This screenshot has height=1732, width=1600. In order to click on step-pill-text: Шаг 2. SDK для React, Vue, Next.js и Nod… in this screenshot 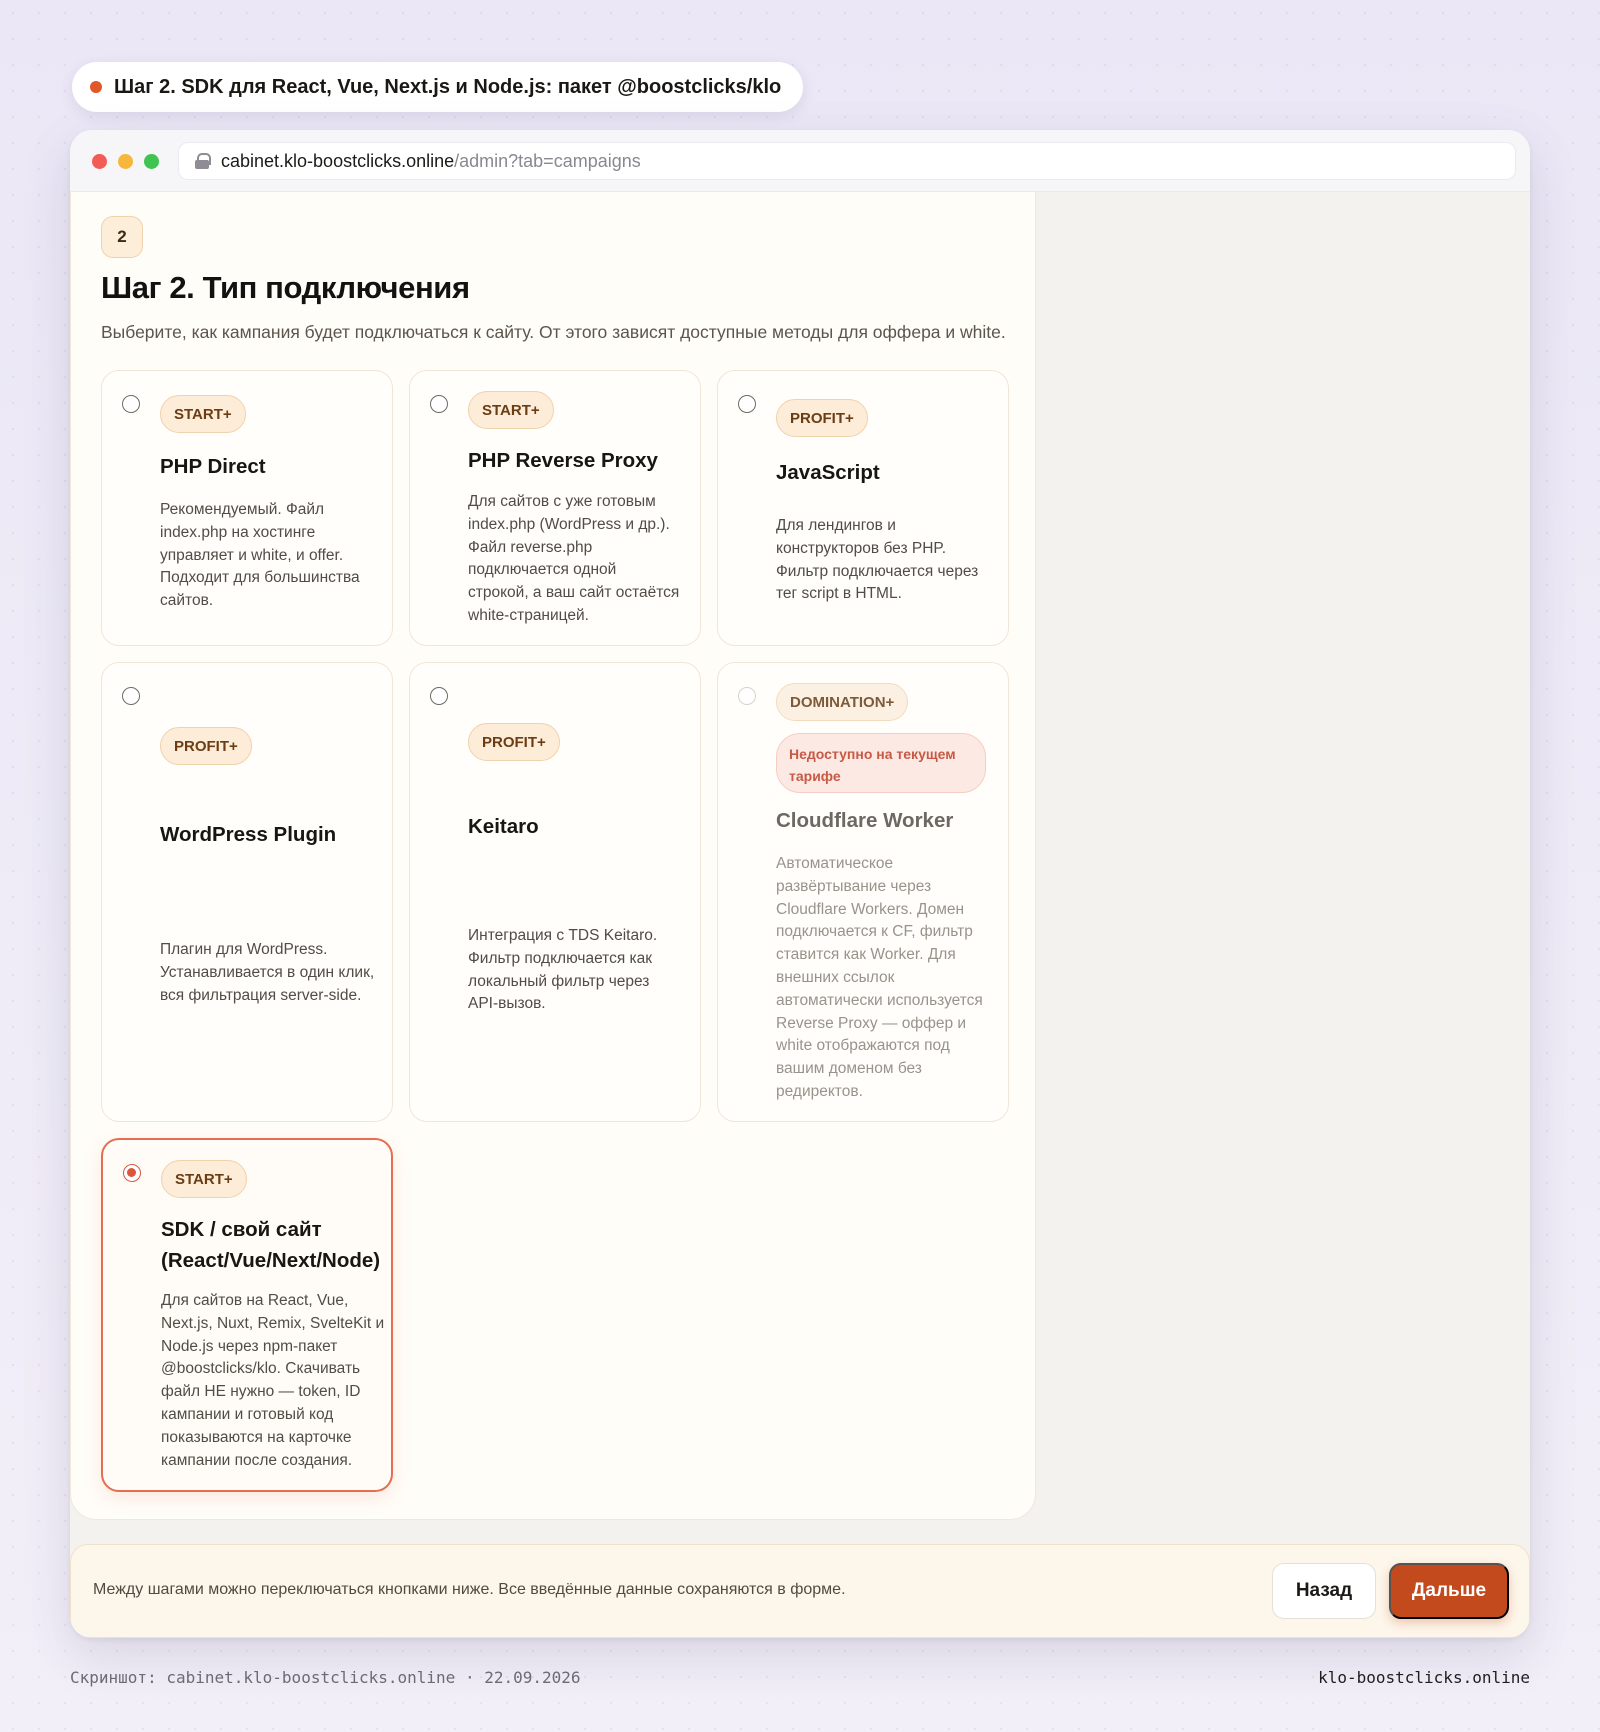, I will do `click(448, 86)`.